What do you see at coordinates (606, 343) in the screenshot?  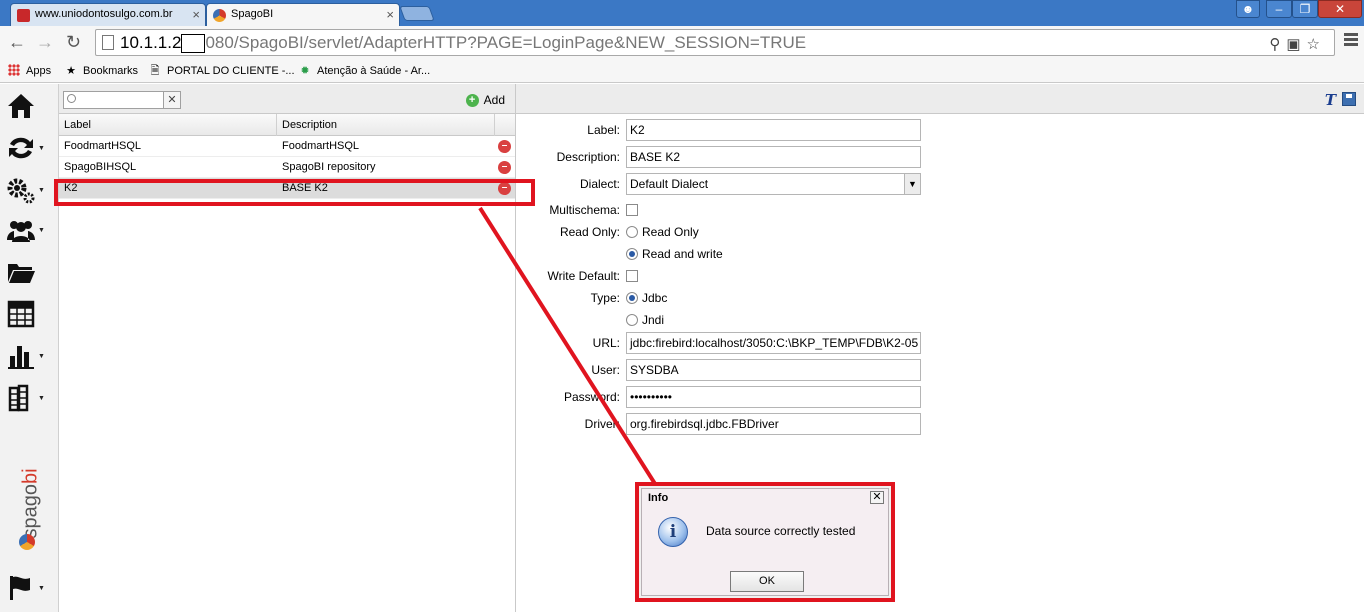 I see `field-label: URL:` at bounding box center [606, 343].